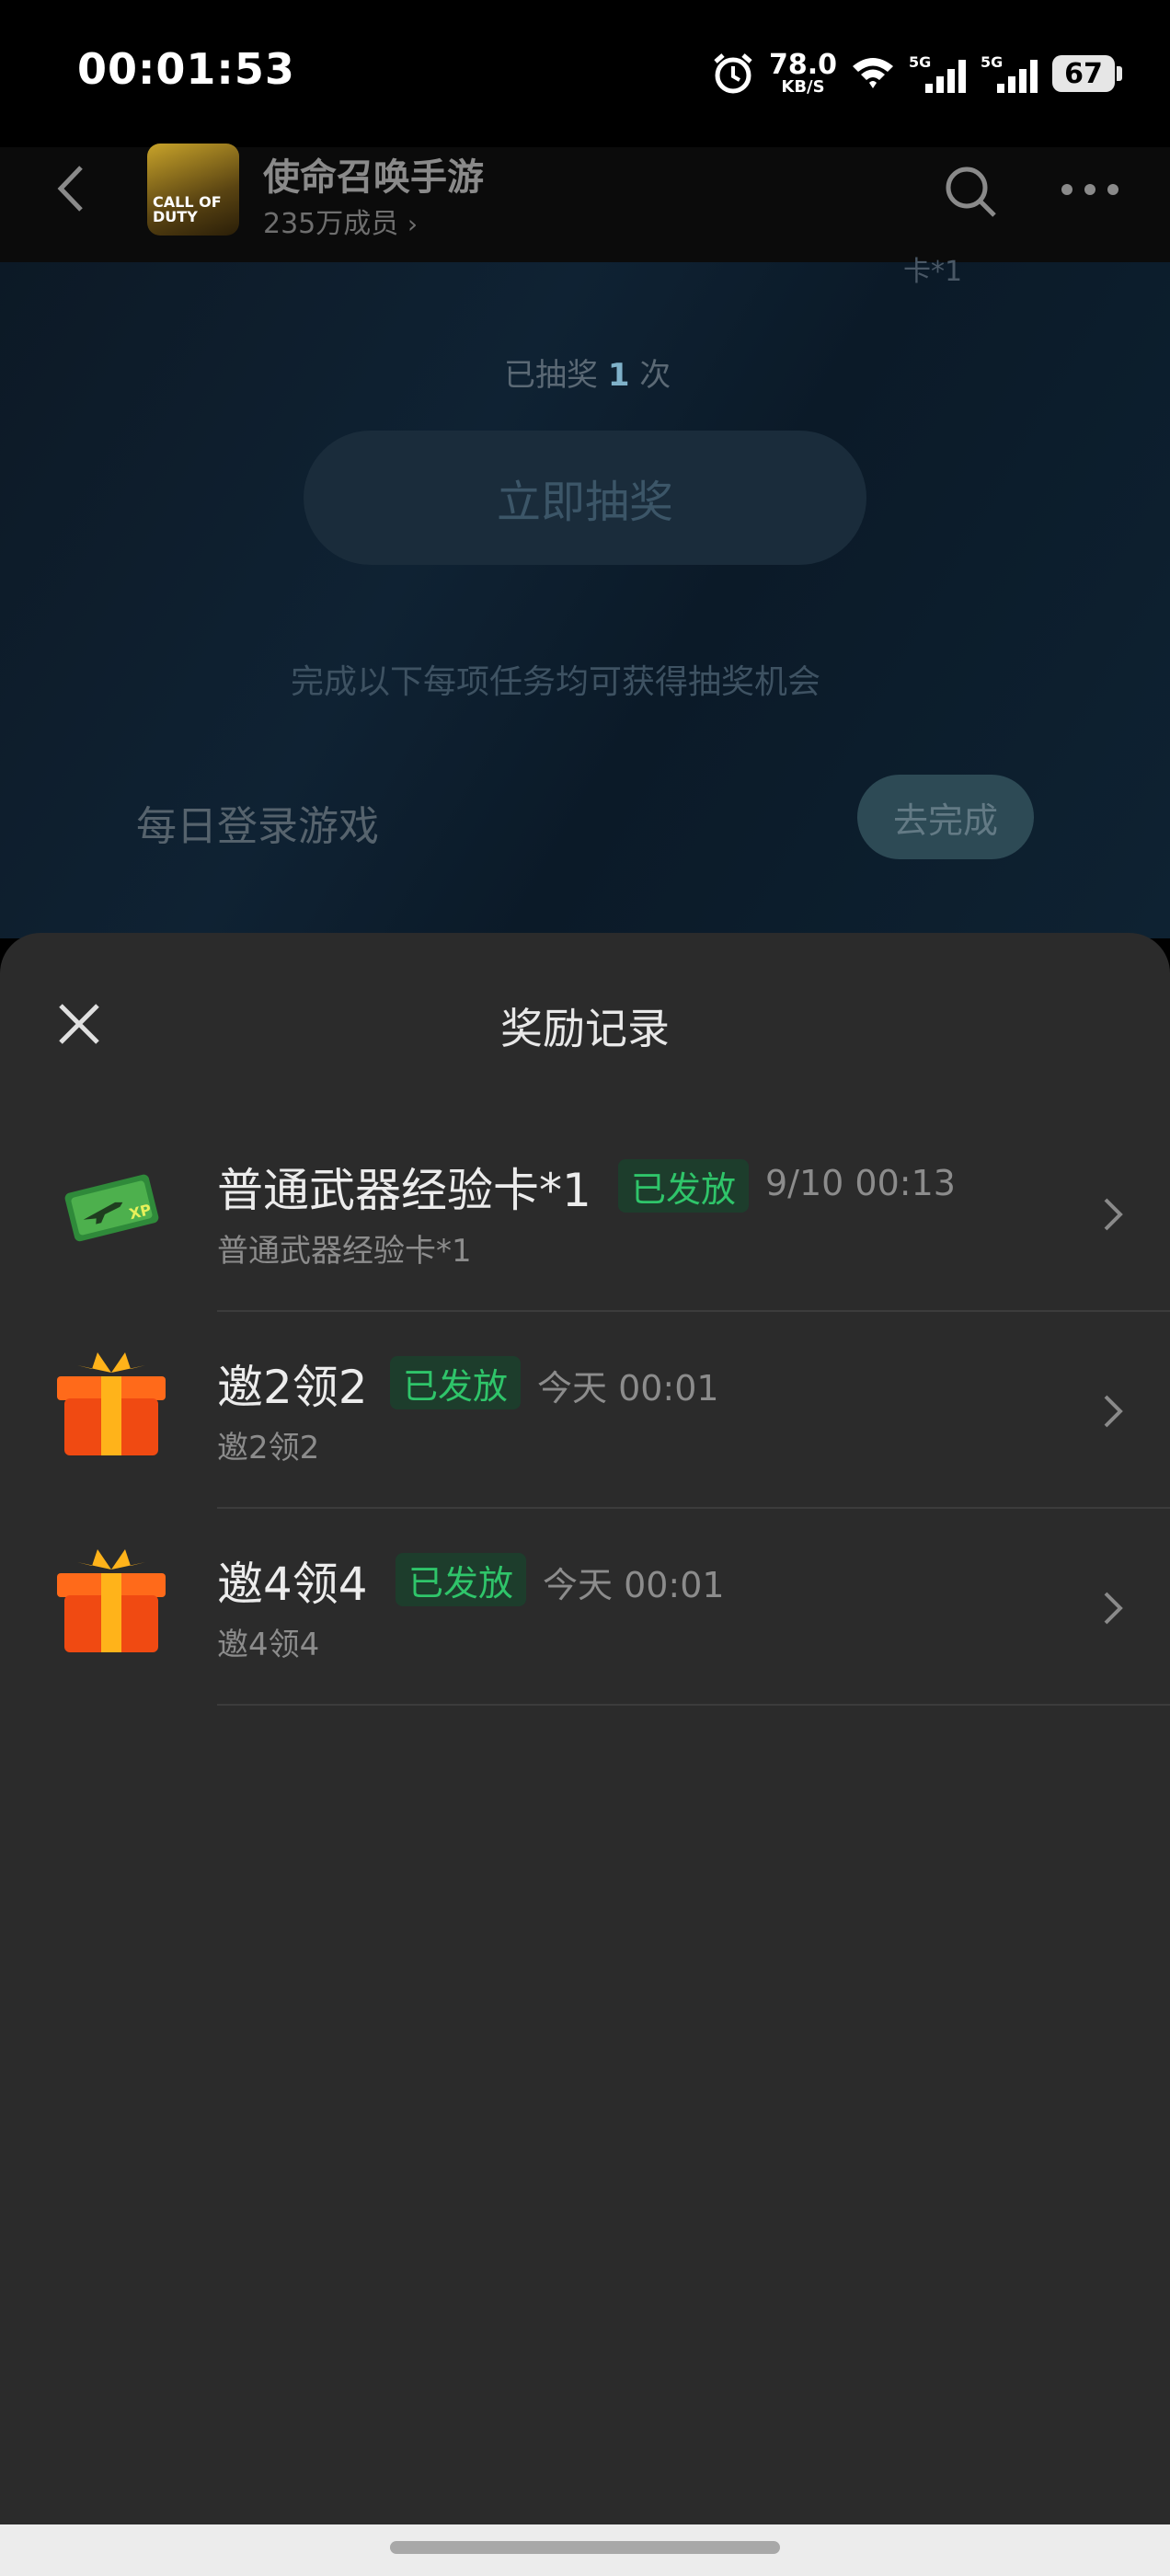  Describe the element at coordinates (873, 73) in the screenshot. I see `wifi-icon` at that location.